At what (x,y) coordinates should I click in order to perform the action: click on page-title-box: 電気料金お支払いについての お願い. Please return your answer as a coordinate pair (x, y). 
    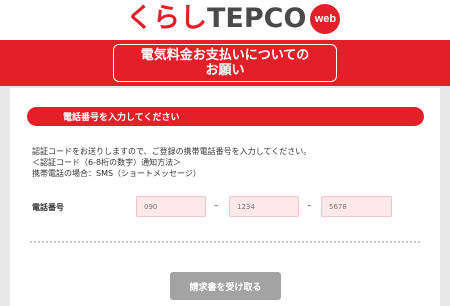
    Looking at the image, I should click on (225, 63).